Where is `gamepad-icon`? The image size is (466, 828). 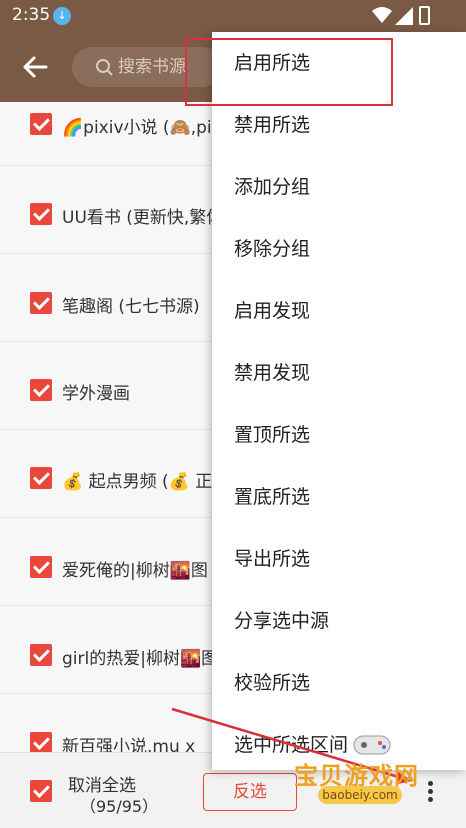
gamepad-icon is located at coordinates (372, 745).